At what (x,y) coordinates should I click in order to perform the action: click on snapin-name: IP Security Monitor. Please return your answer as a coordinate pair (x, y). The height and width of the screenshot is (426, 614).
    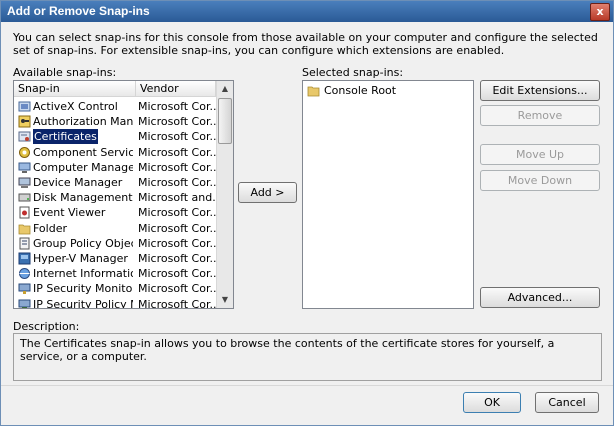
    Looking at the image, I should click on (83, 289).